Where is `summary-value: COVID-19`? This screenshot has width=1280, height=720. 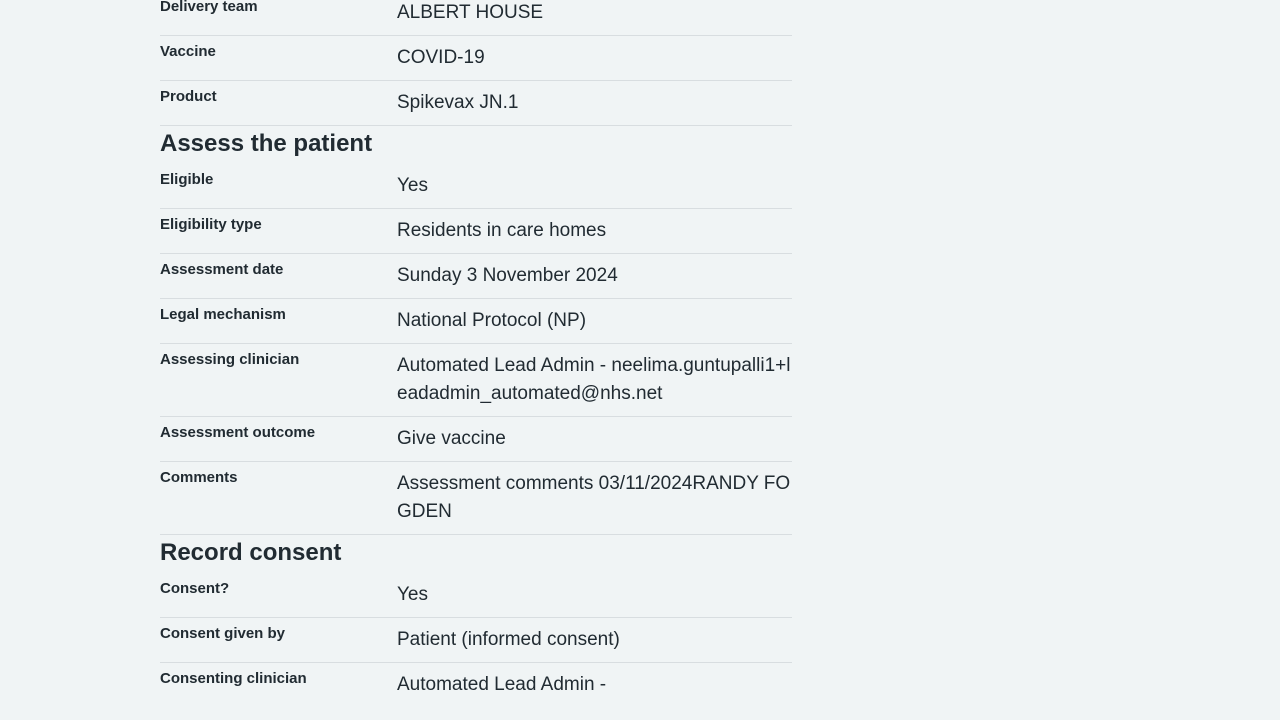 summary-value: COVID-19 is located at coordinates (441, 57).